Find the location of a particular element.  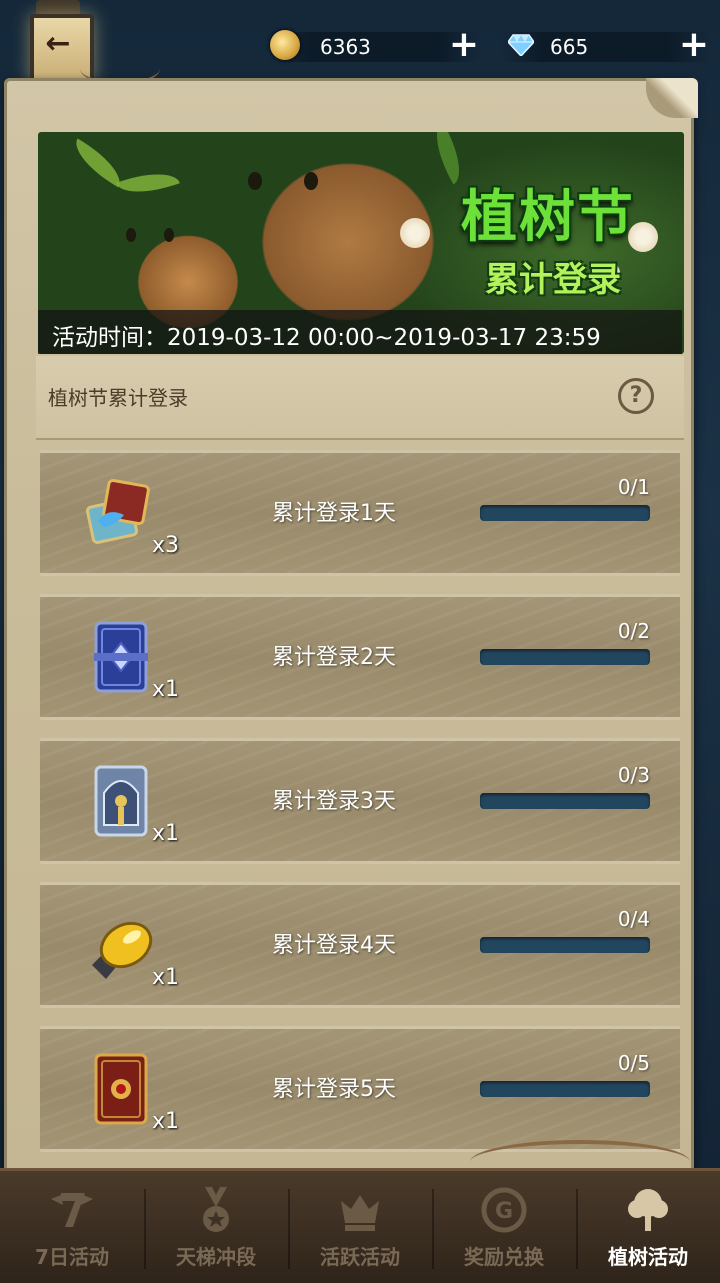

tab-label: 植树活动 is located at coordinates (648, 1257).